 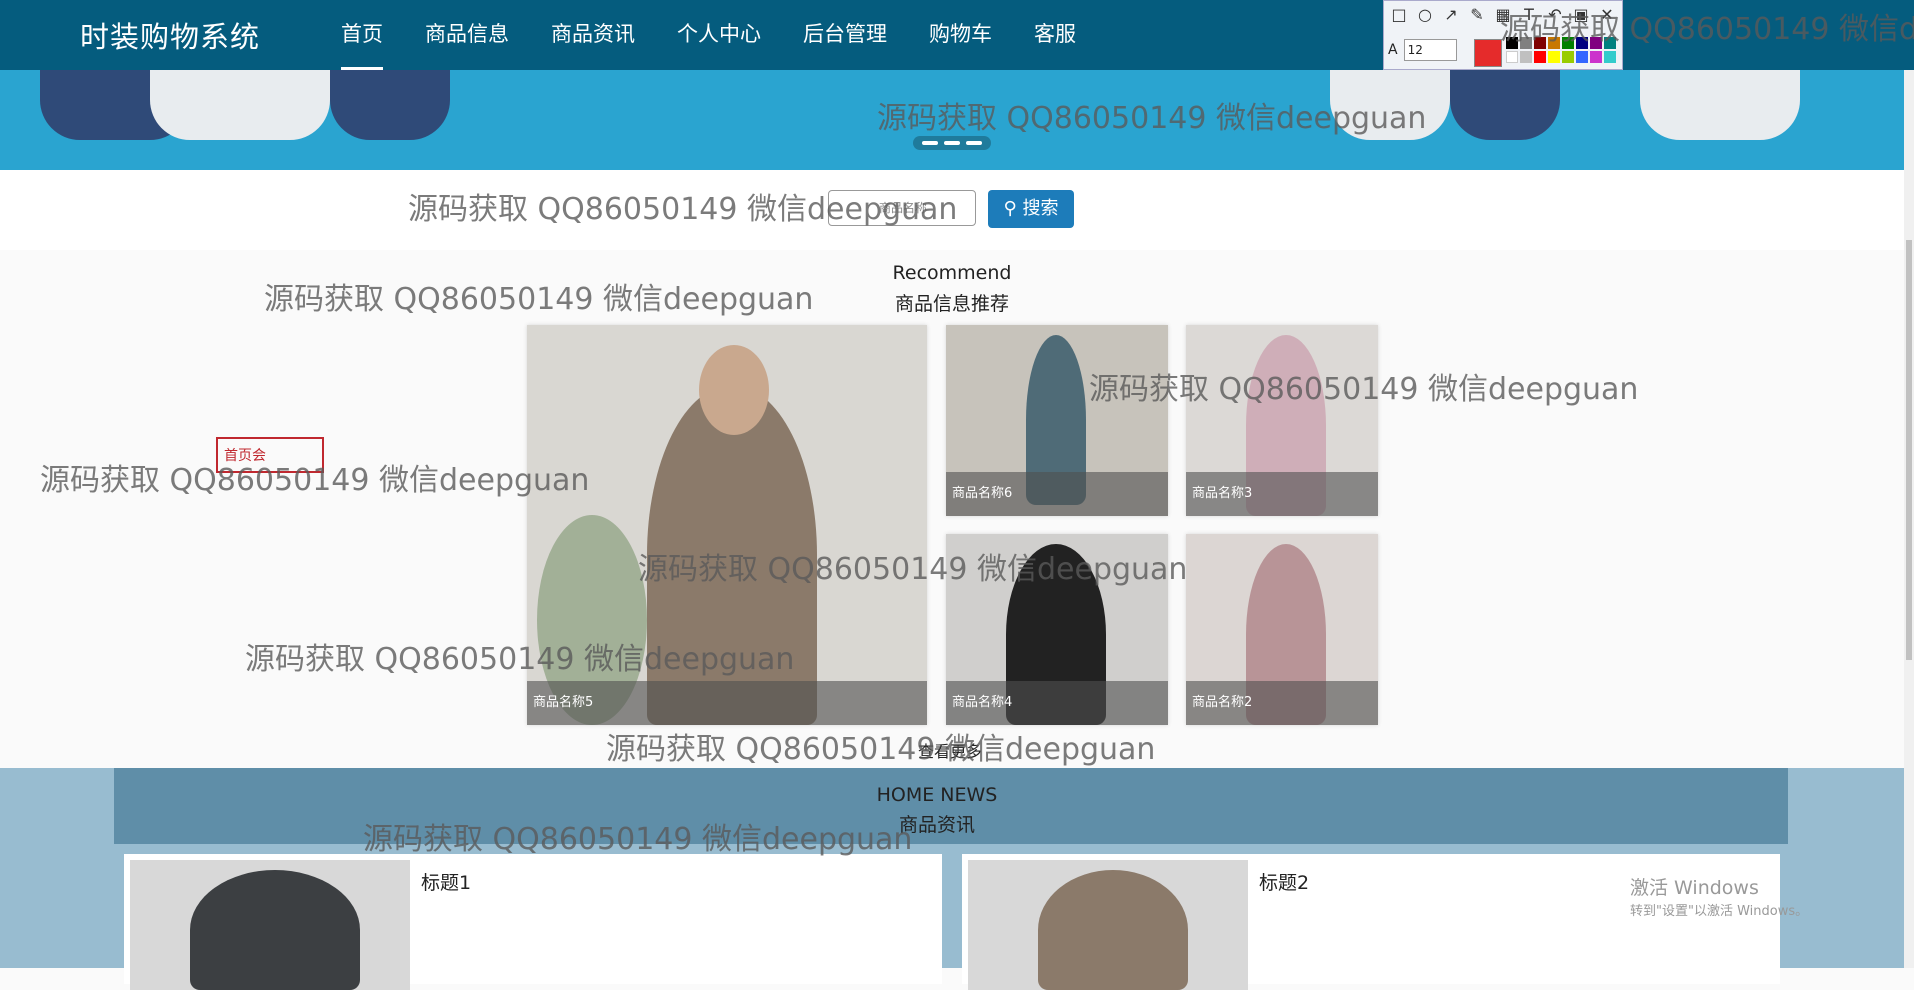 What do you see at coordinates (1282, 420) in the screenshot?
I see `product-card: 商品名称3` at bounding box center [1282, 420].